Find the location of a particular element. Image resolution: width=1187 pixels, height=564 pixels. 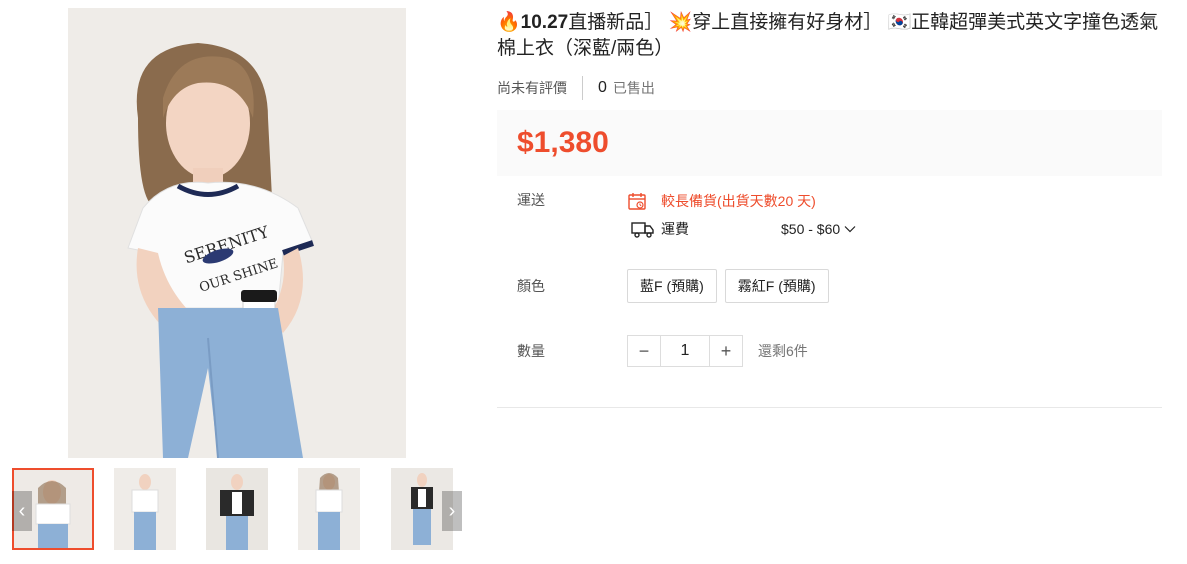

shipping-fee-label: 運費 is located at coordinates (675, 229).